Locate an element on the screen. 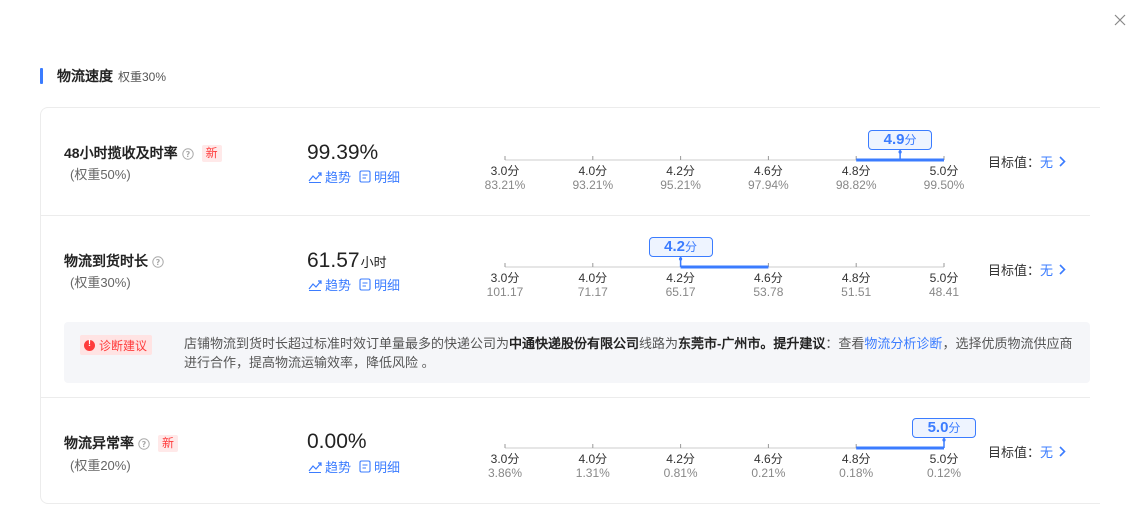  score-badge: 4.2分 is located at coordinates (680, 247).